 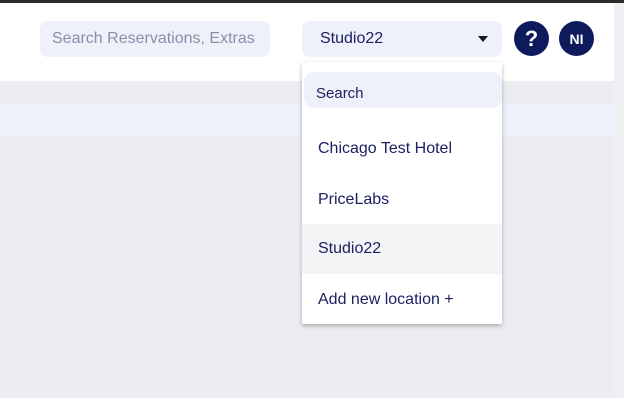 What do you see at coordinates (403, 93) in the screenshot?
I see `location-search-input` at bounding box center [403, 93].